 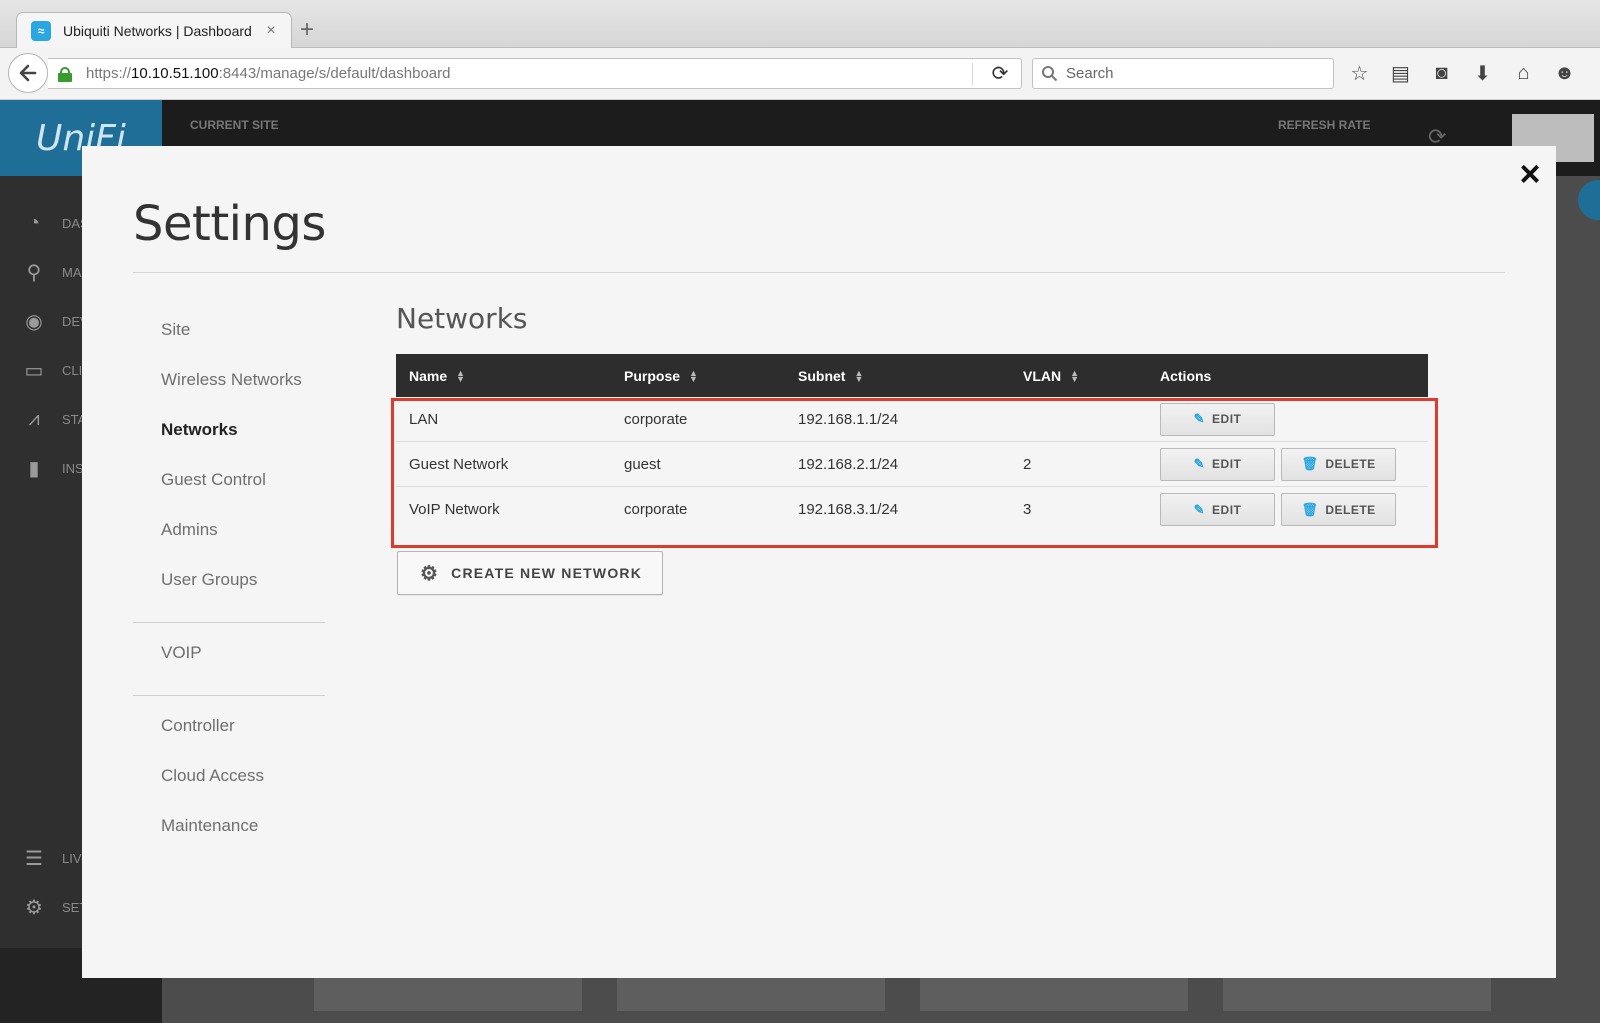 I want to click on settings-nav-networks: Networks, so click(x=199, y=430).